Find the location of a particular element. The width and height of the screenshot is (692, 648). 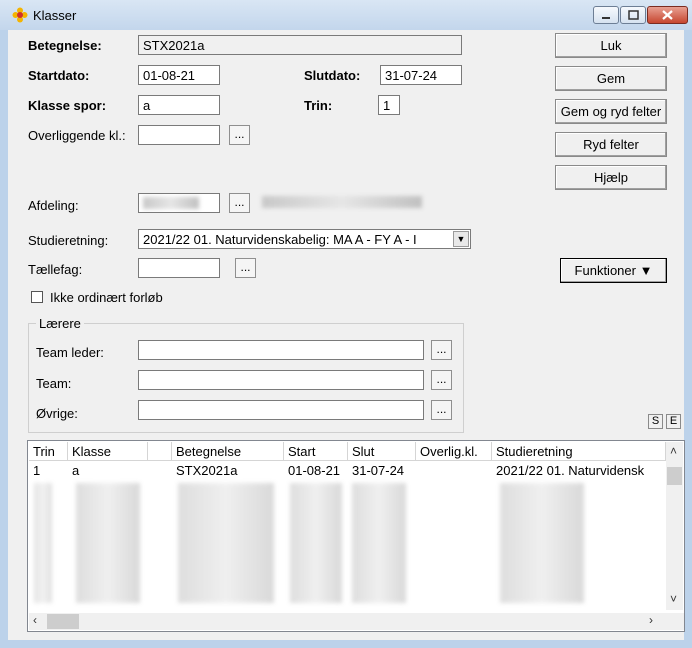

overliggende-field is located at coordinates (179, 135).